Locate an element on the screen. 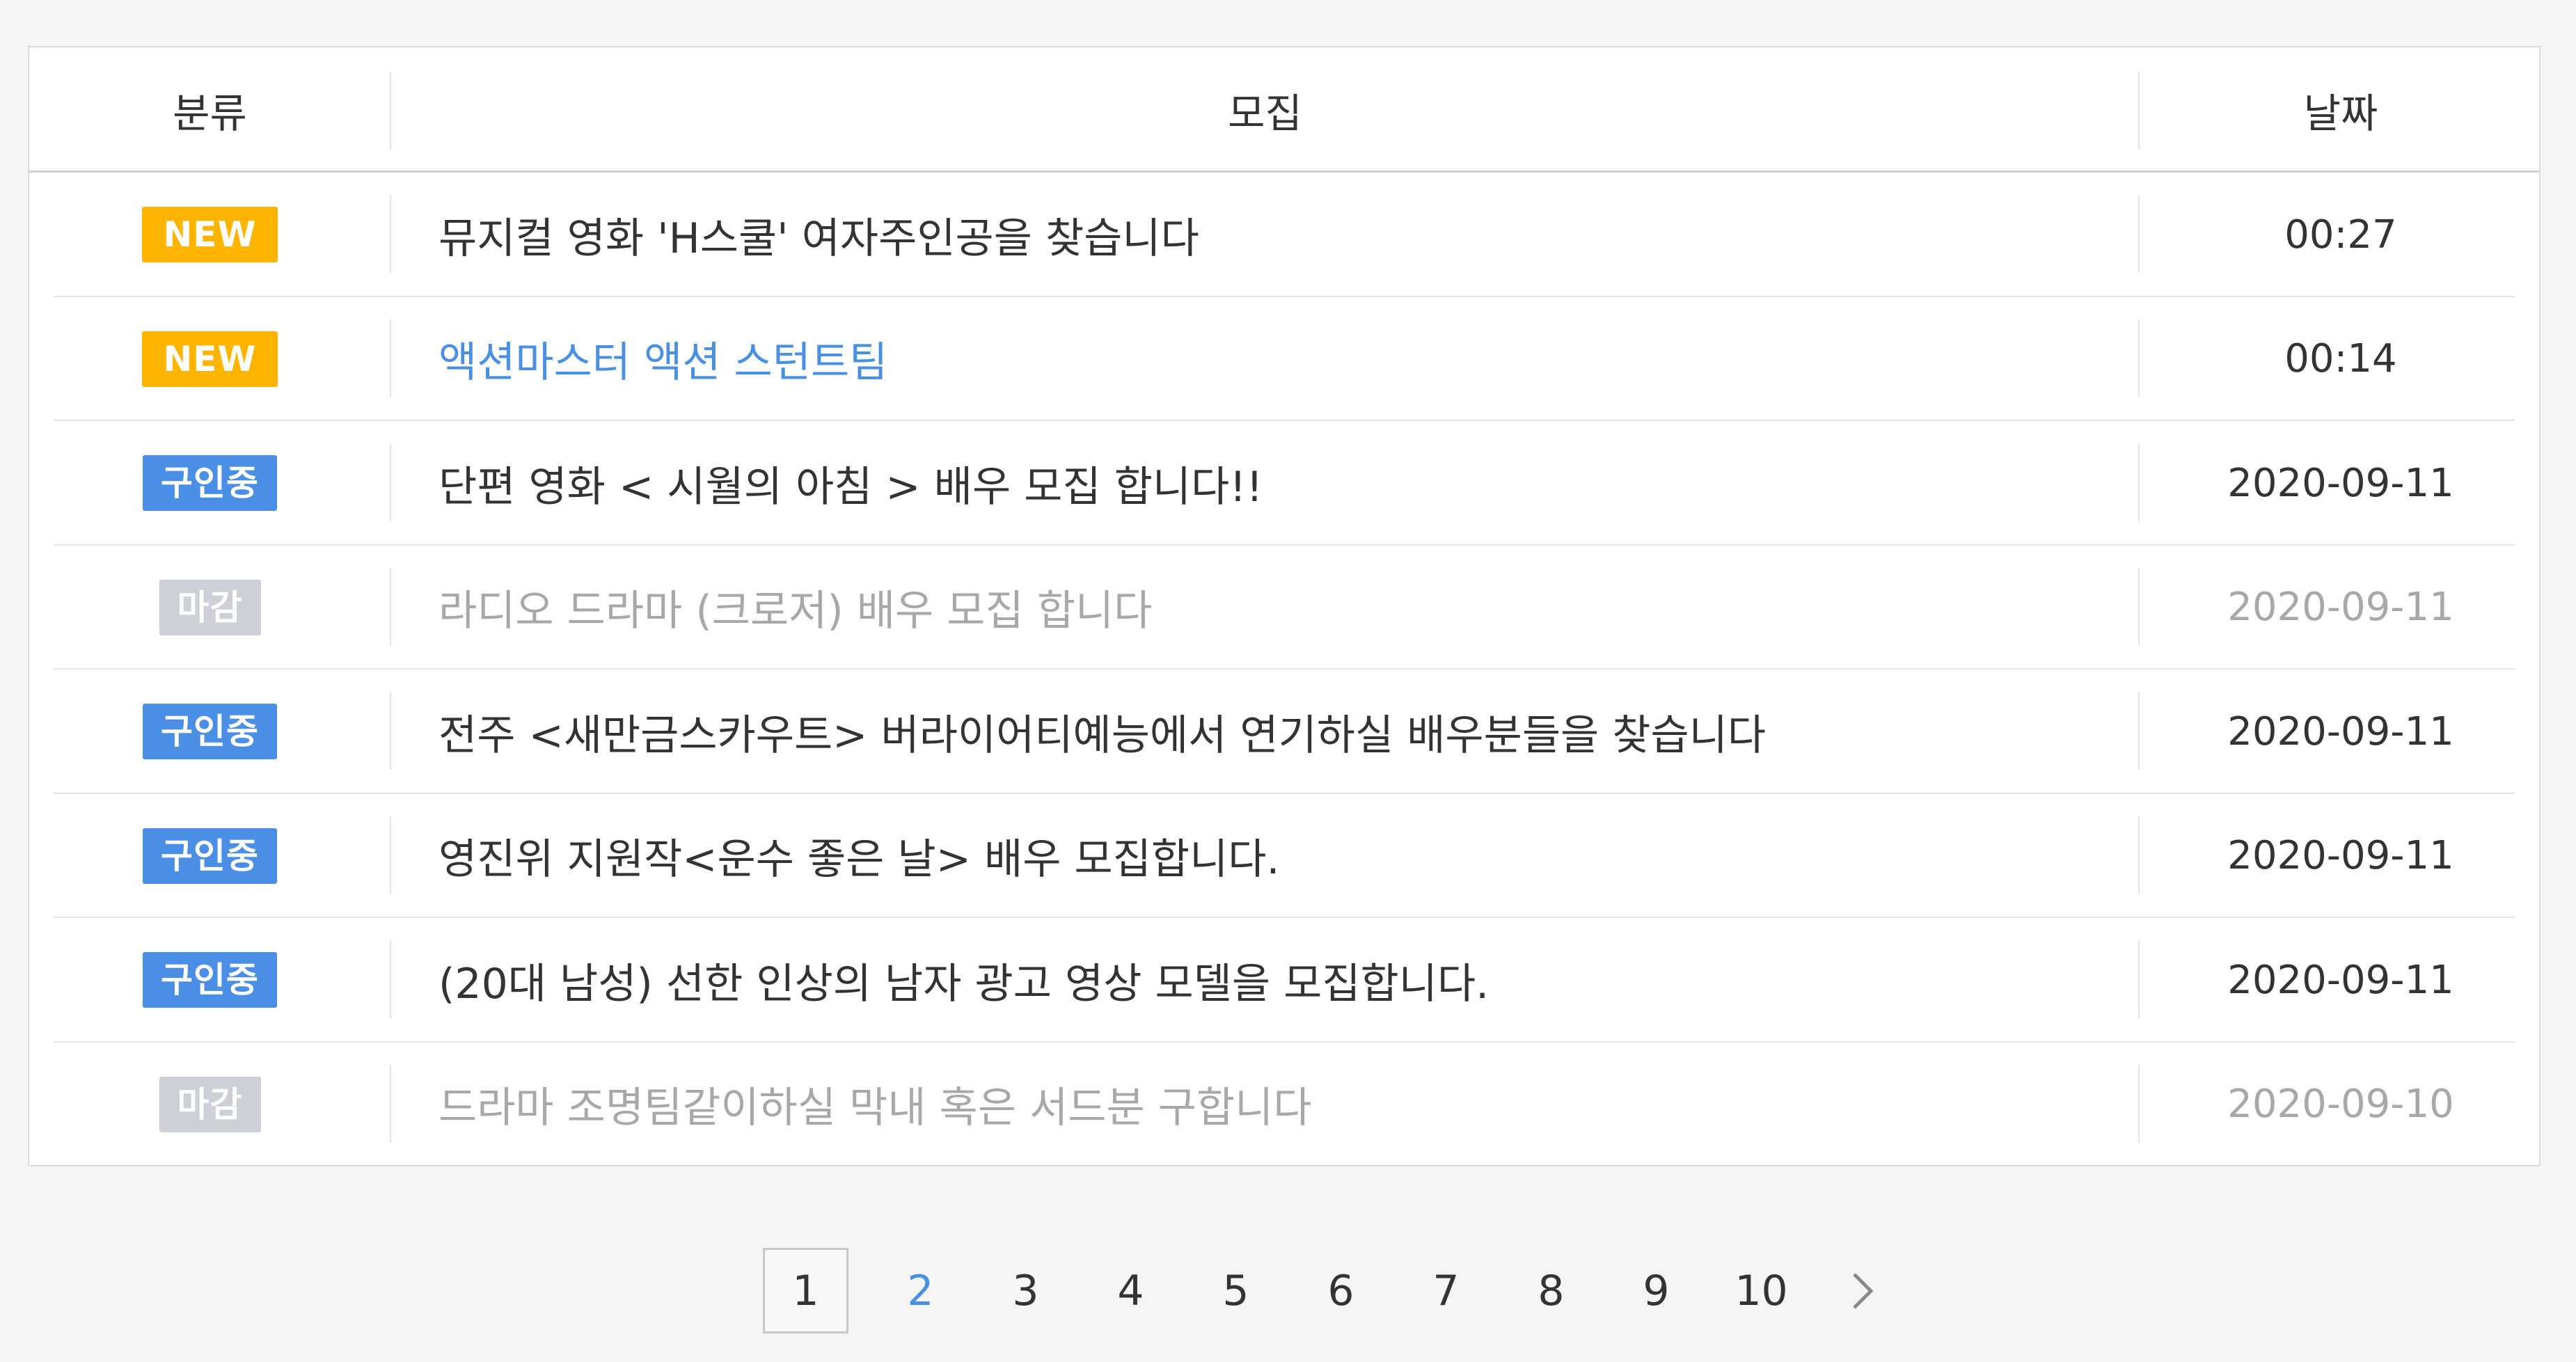 The width and height of the screenshot is (2576, 1362). table-row: NEW 액션마스터 액션 스턴트팀 00:14 is located at coordinates (1284, 359).